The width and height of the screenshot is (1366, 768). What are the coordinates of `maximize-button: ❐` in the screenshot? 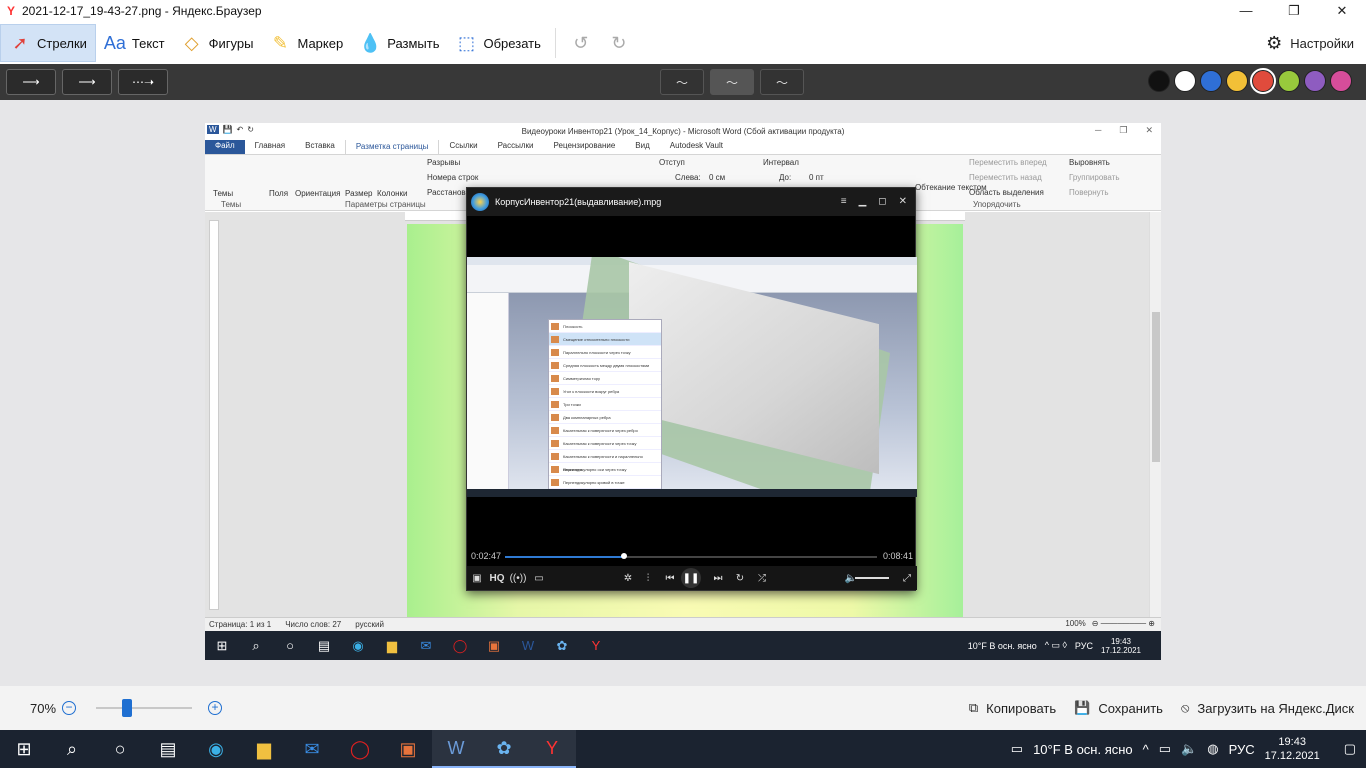 It's located at (1294, 11).